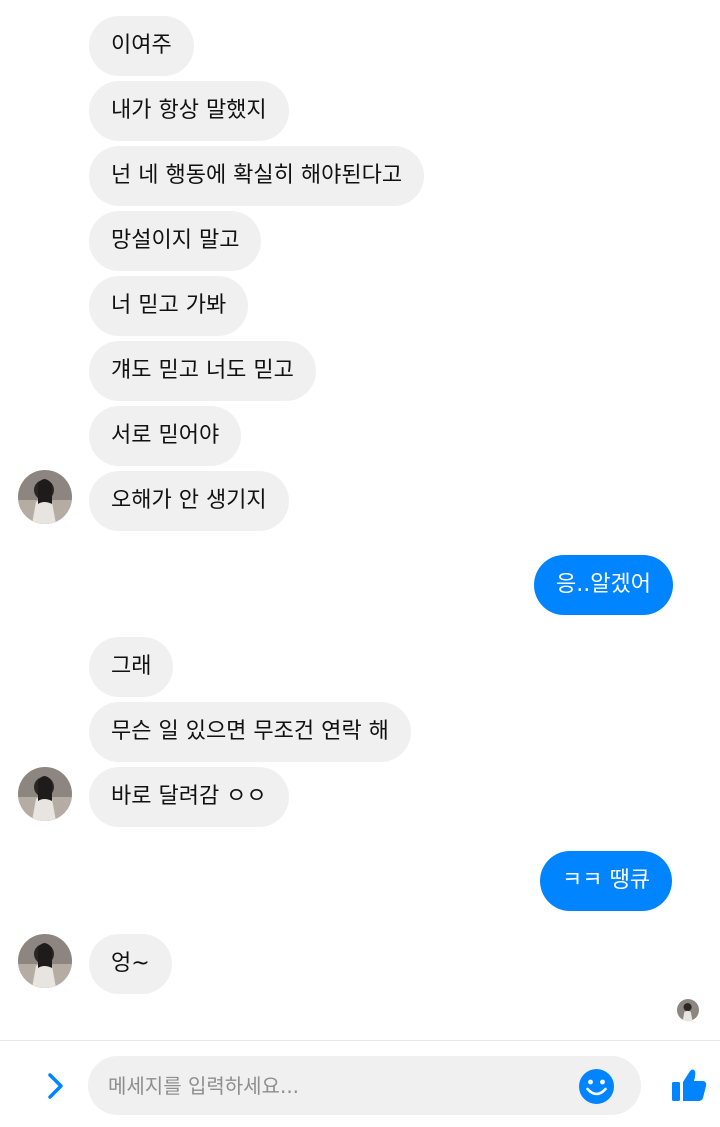 The image size is (720, 1127). I want to click on incoming-message: 오해가 안 생기지, so click(189, 501).